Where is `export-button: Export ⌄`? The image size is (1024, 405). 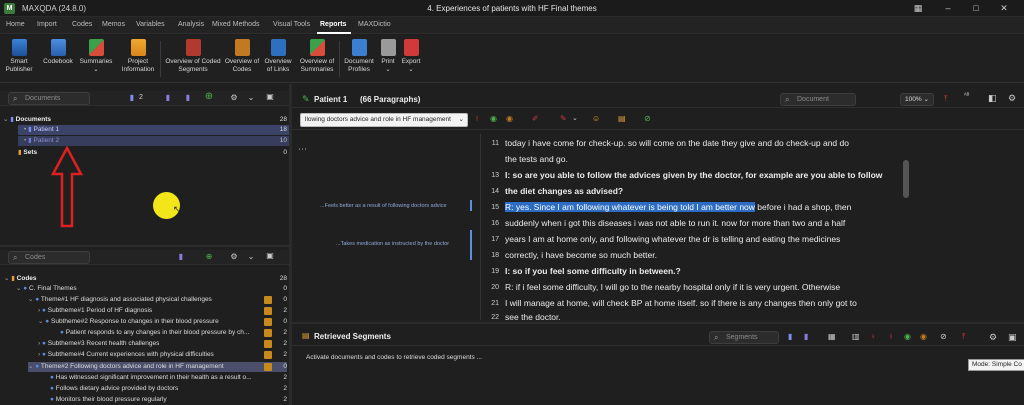 export-button: Export ⌄ is located at coordinates (411, 56).